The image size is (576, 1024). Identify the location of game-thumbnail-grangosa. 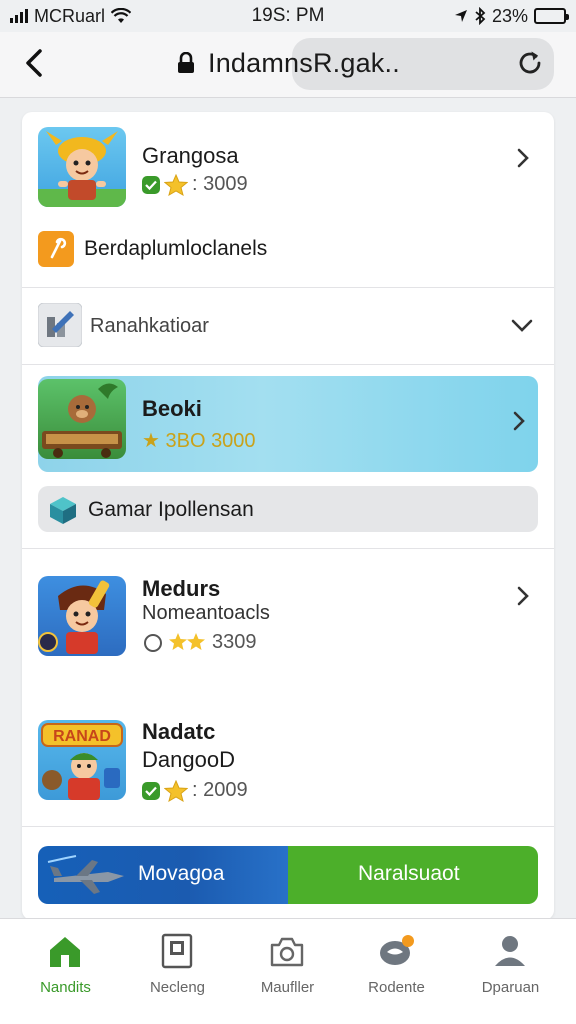
(82, 167).